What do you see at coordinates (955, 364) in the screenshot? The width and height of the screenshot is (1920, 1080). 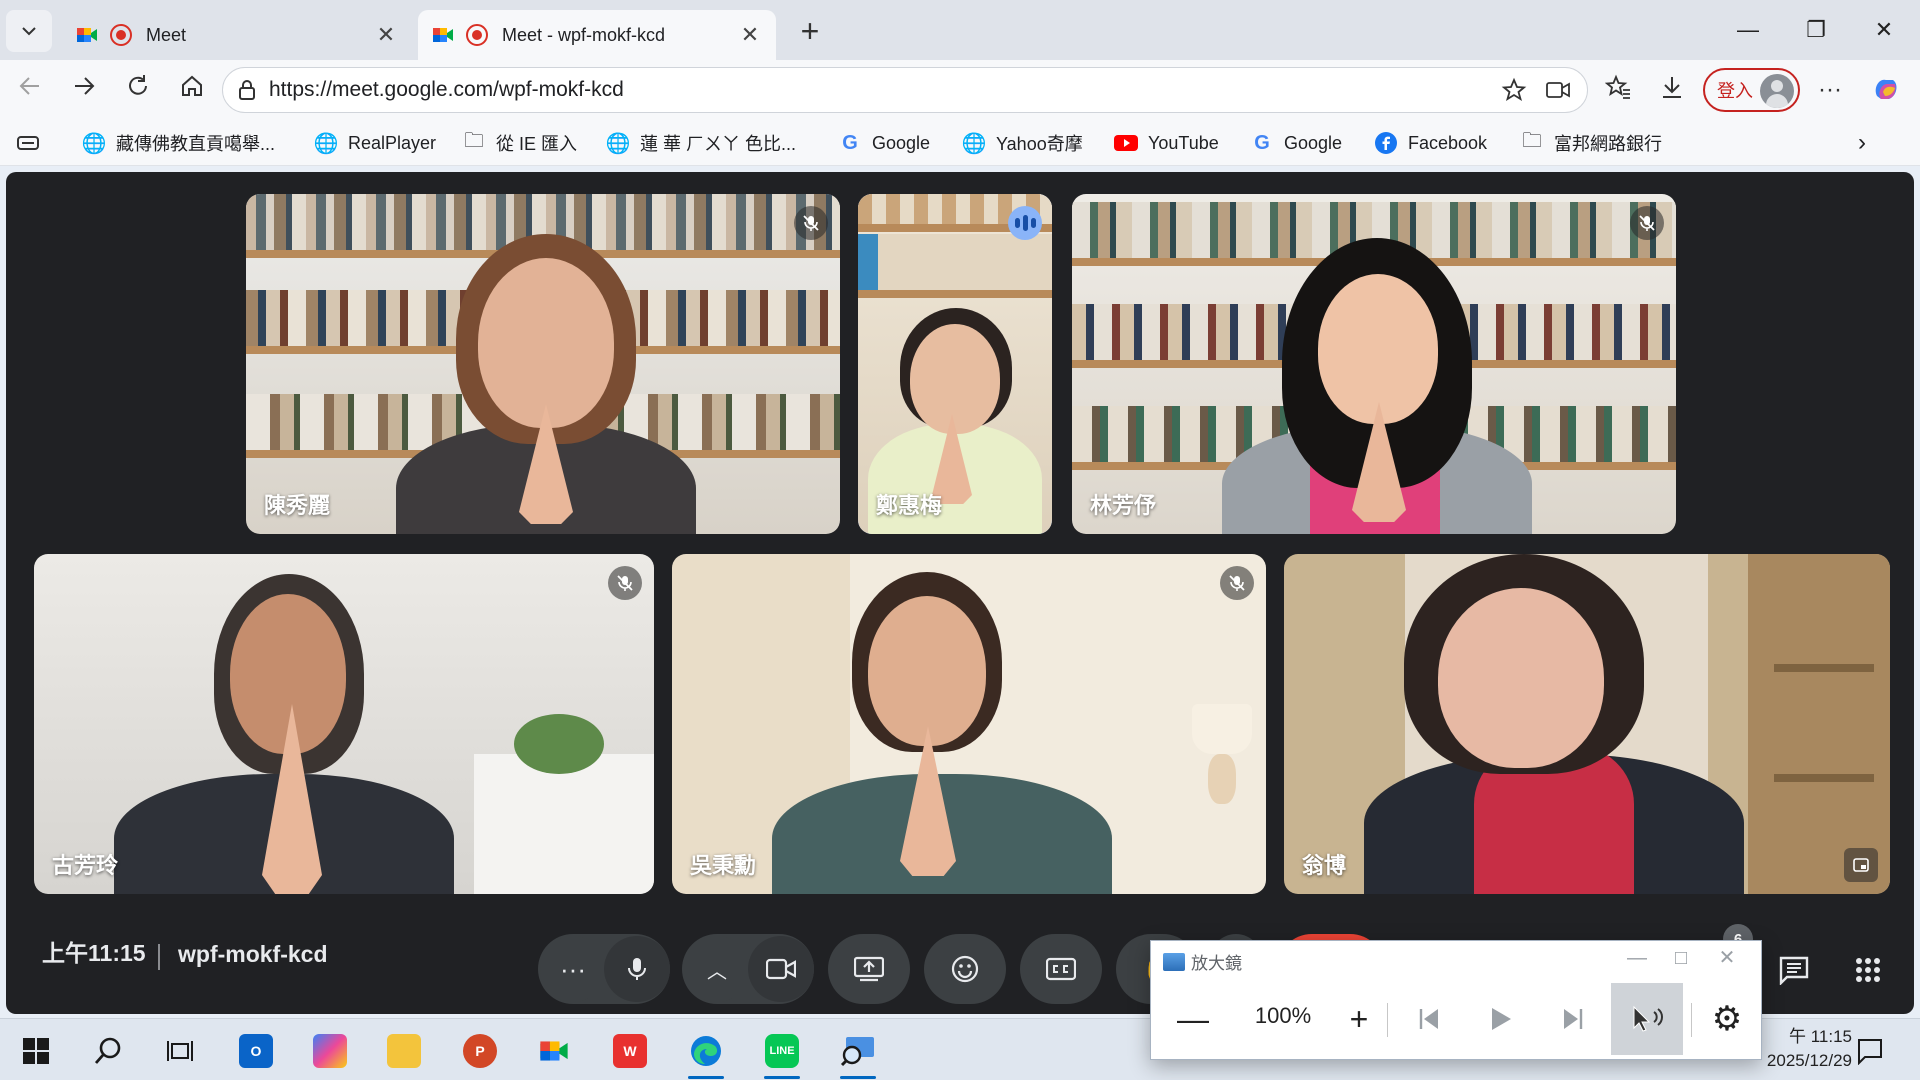 I see `participant-tile-speaking: 鄭惠梅` at bounding box center [955, 364].